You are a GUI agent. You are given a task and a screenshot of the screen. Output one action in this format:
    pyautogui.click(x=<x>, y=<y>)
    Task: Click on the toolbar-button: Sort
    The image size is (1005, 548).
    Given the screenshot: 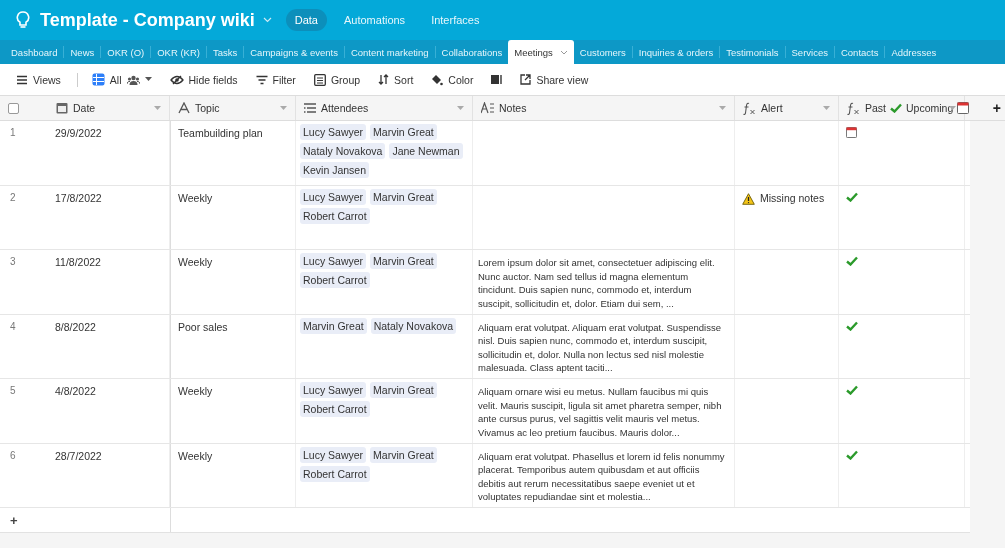 What is the action you would take?
    pyautogui.click(x=396, y=79)
    